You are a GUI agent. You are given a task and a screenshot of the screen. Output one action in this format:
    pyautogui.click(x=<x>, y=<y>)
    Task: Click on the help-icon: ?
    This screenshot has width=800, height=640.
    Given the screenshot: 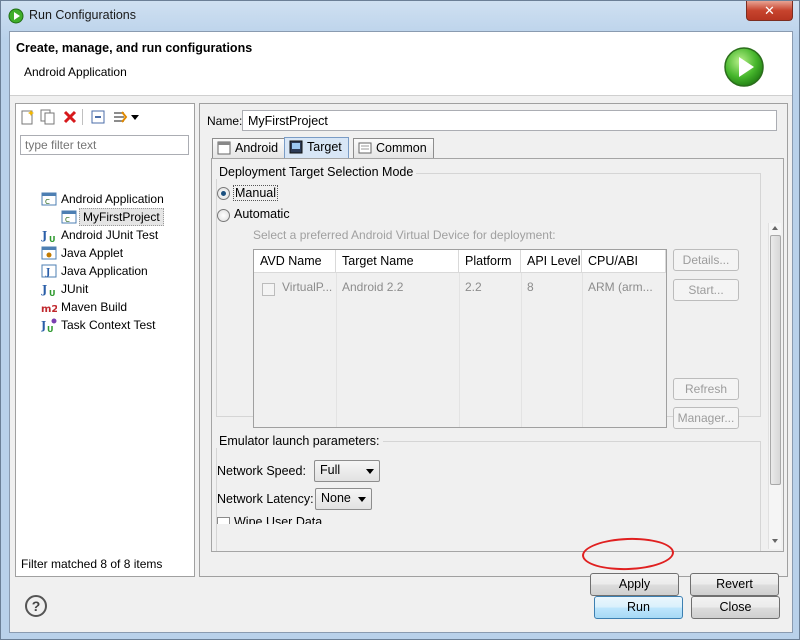 What is the action you would take?
    pyautogui.click(x=36, y=606)
    